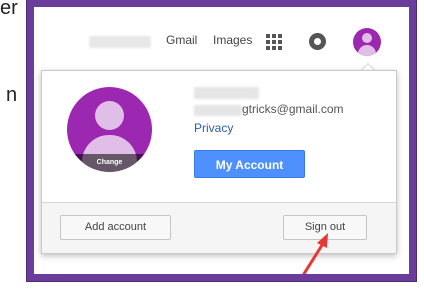 The width and height of the screenshot is (424, 295). I want to click on red-arrow-annotation, so click(315, 253).